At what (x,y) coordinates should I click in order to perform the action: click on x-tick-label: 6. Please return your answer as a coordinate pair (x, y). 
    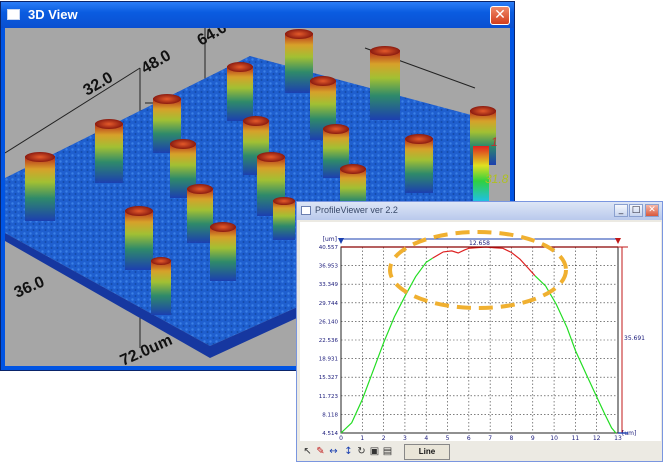
    Looking at the image, I should click on (469, 438).